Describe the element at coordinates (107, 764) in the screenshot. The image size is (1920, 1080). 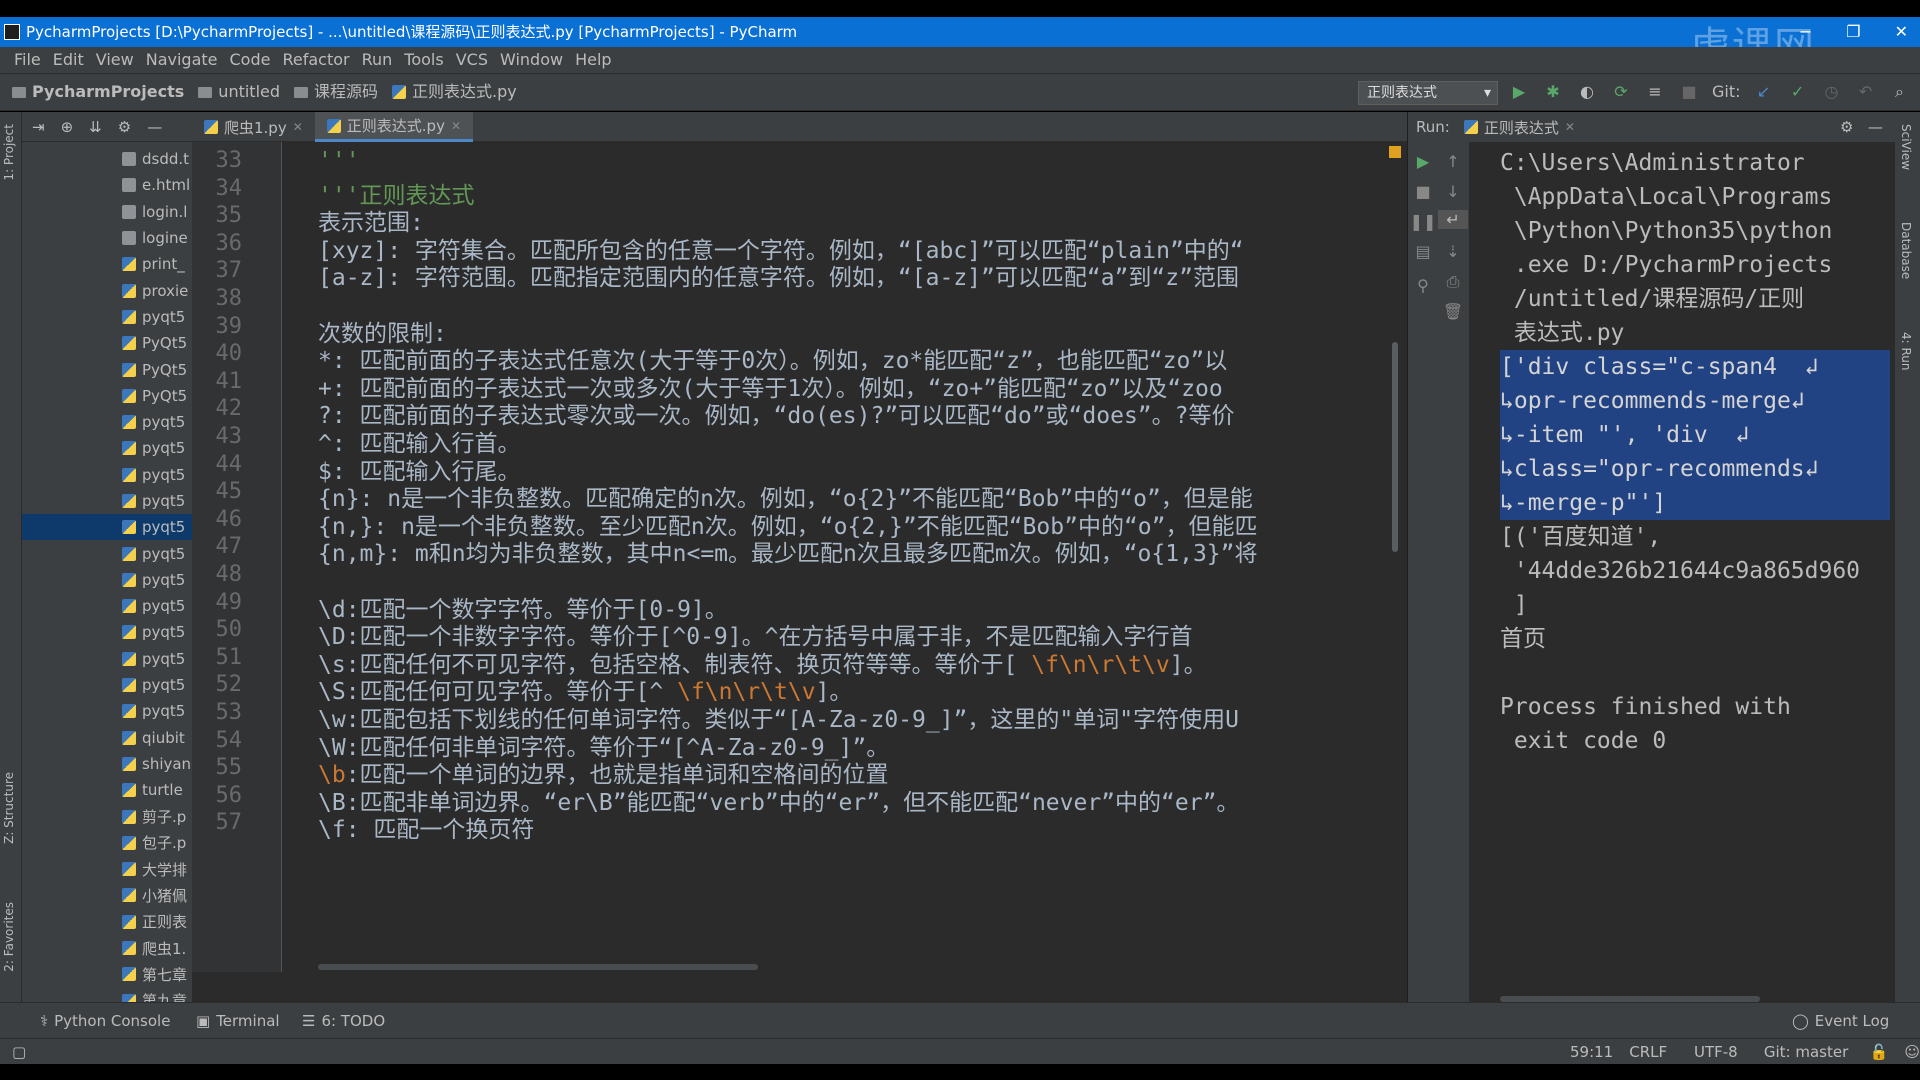
I see `project-file-item: shiyan` at that location.